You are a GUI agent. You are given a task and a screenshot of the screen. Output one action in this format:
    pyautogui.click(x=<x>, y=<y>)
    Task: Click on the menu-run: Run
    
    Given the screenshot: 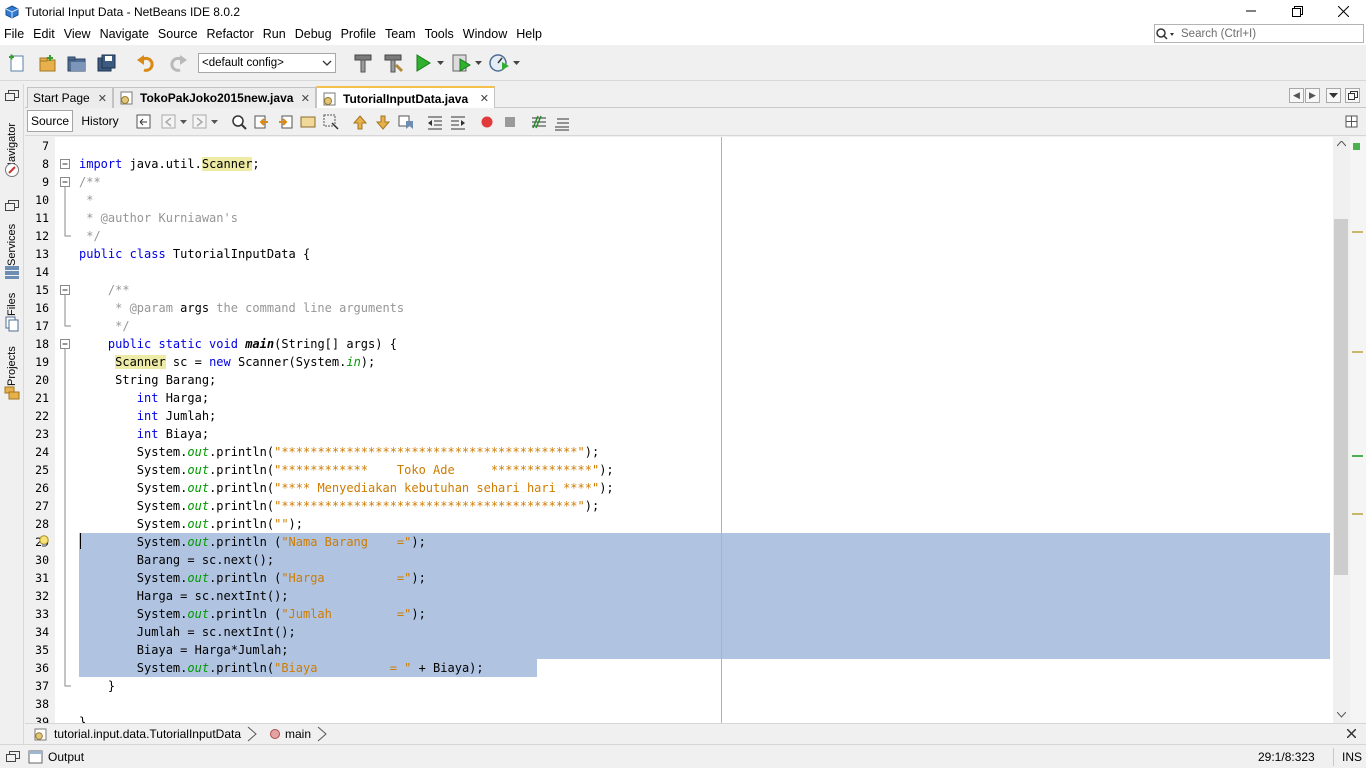 What is the action you would take?
    pyautogui.click(x=275, y=34)
    